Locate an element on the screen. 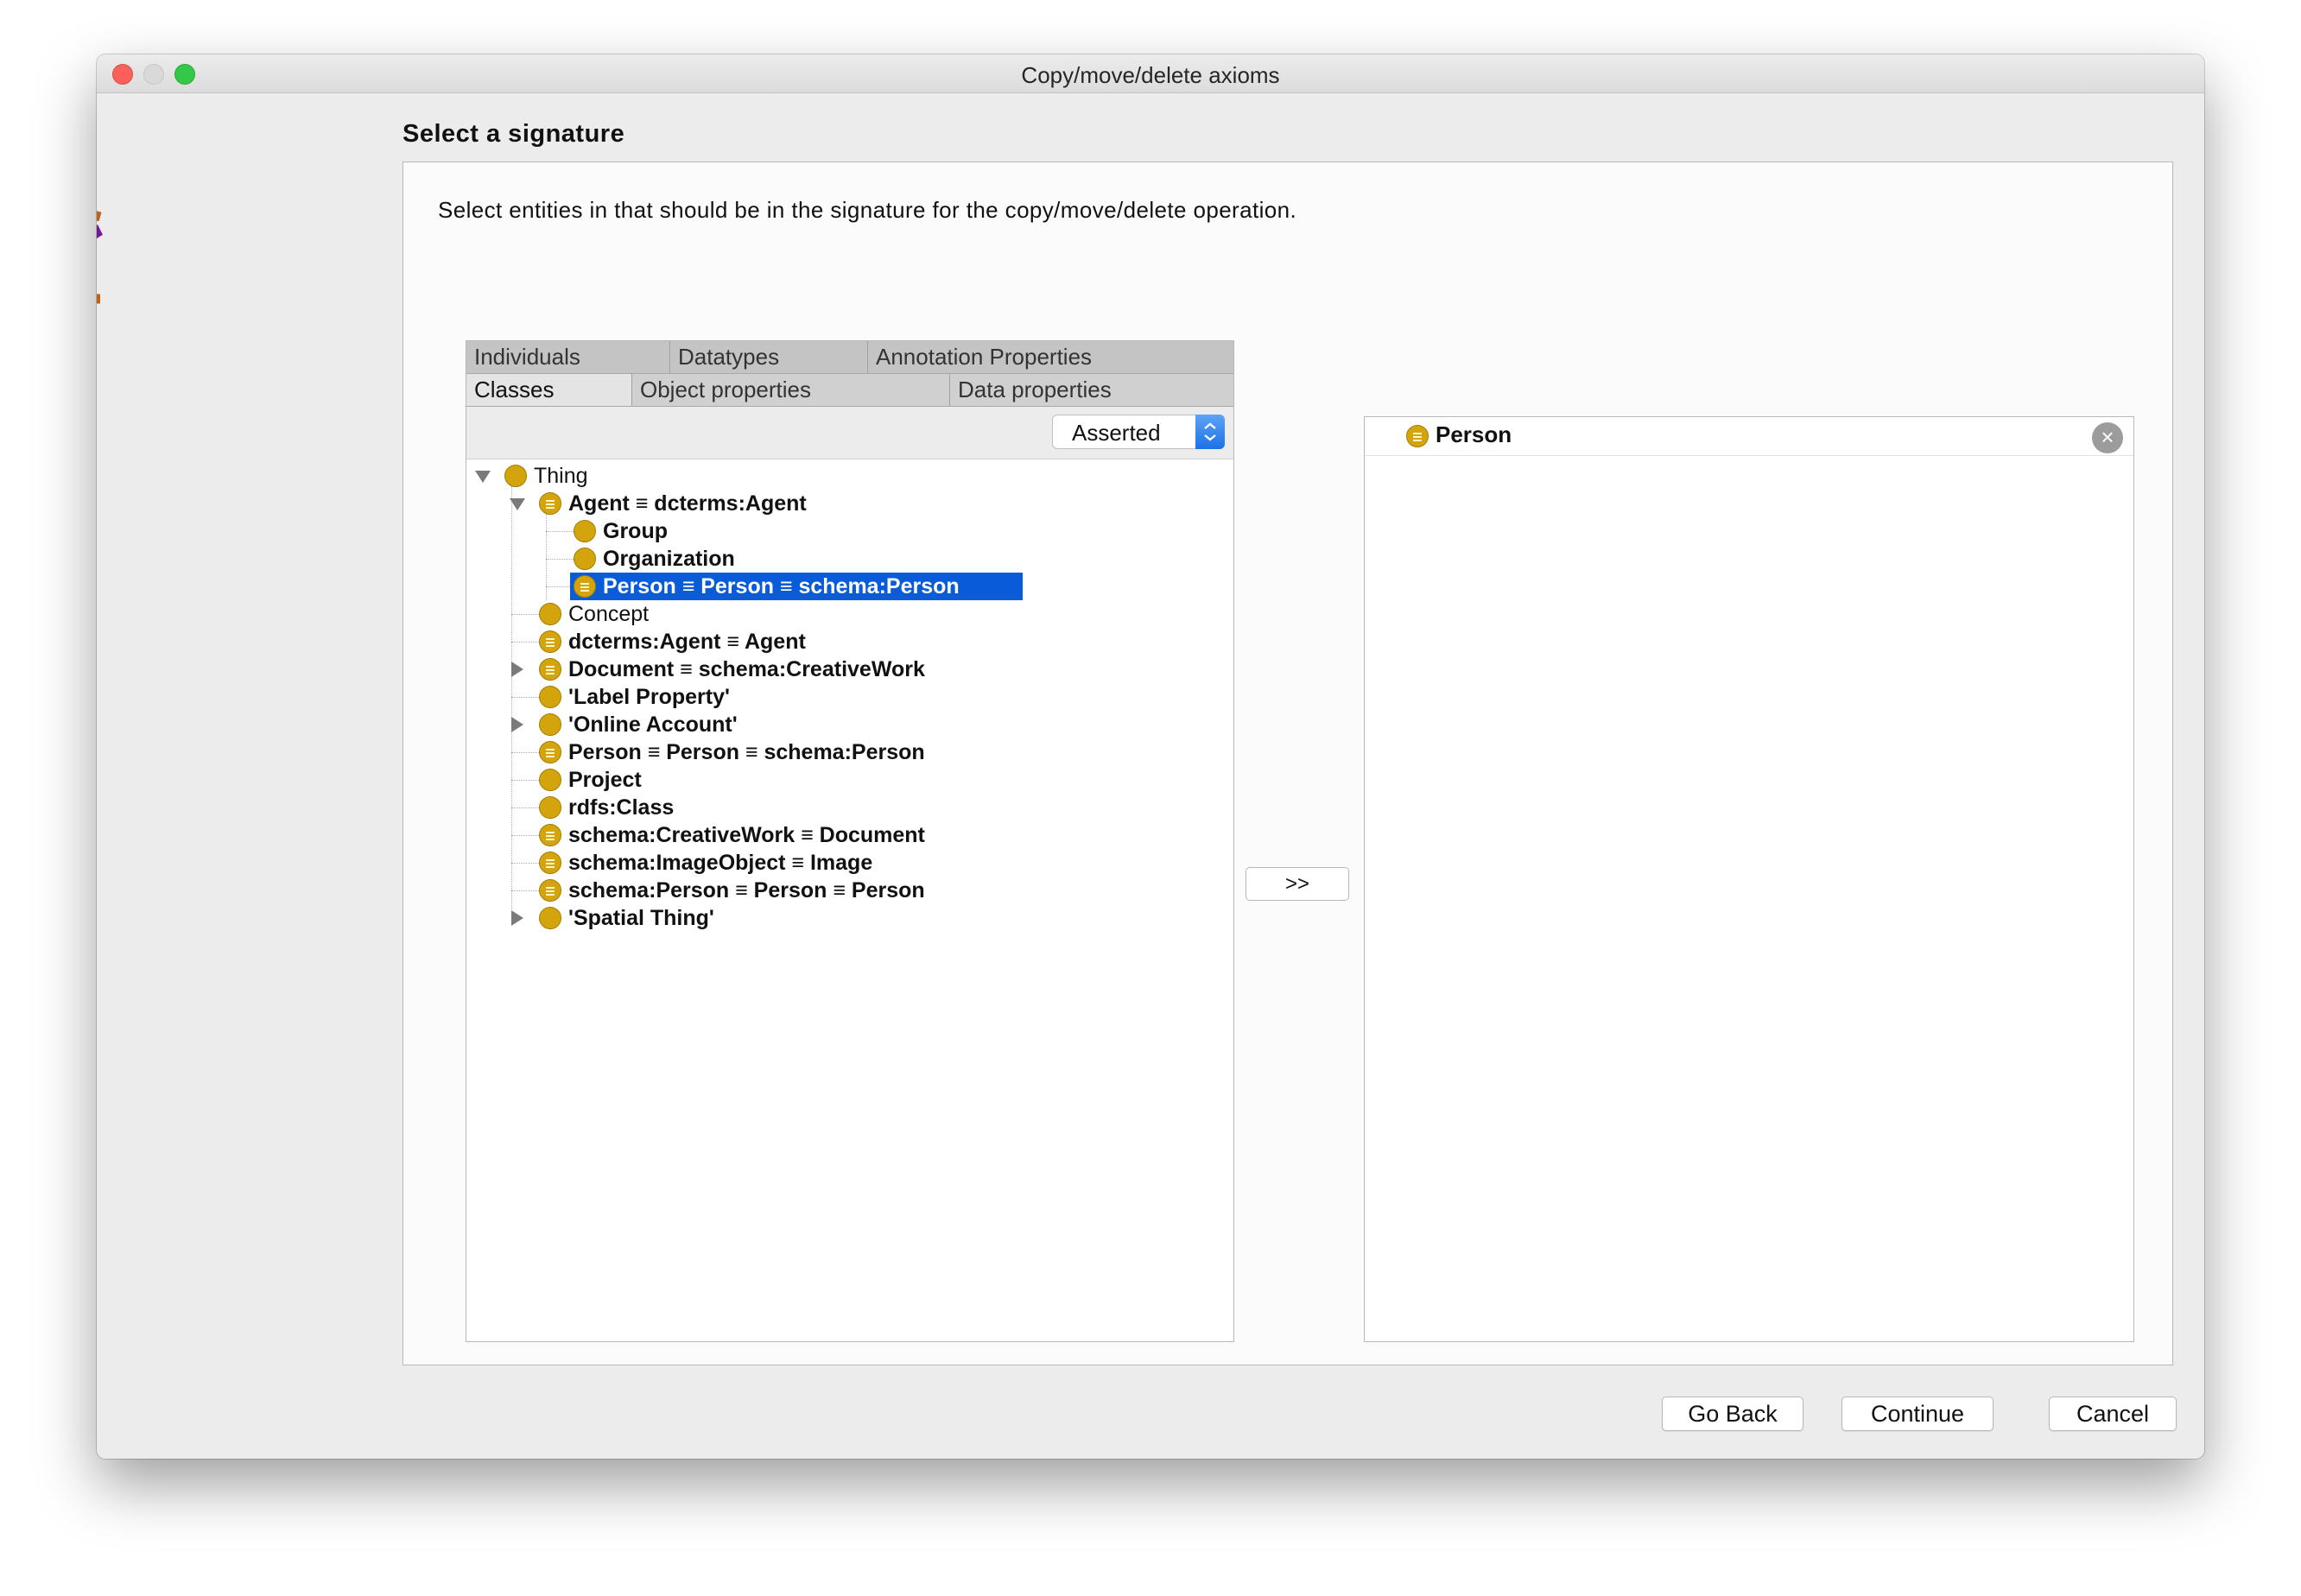  remove-icon: × is located at coordinates (2107, 438).